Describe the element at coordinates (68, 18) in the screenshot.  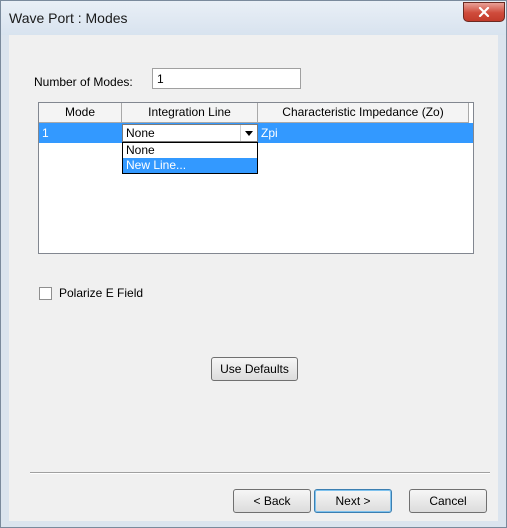
I see `window-title: Wave Port : Modes` at that location.